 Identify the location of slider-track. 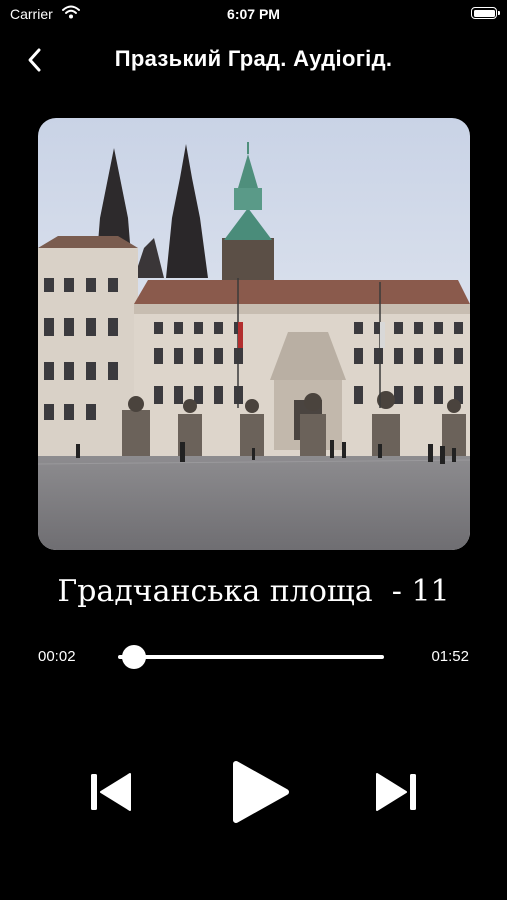
(251, 657).